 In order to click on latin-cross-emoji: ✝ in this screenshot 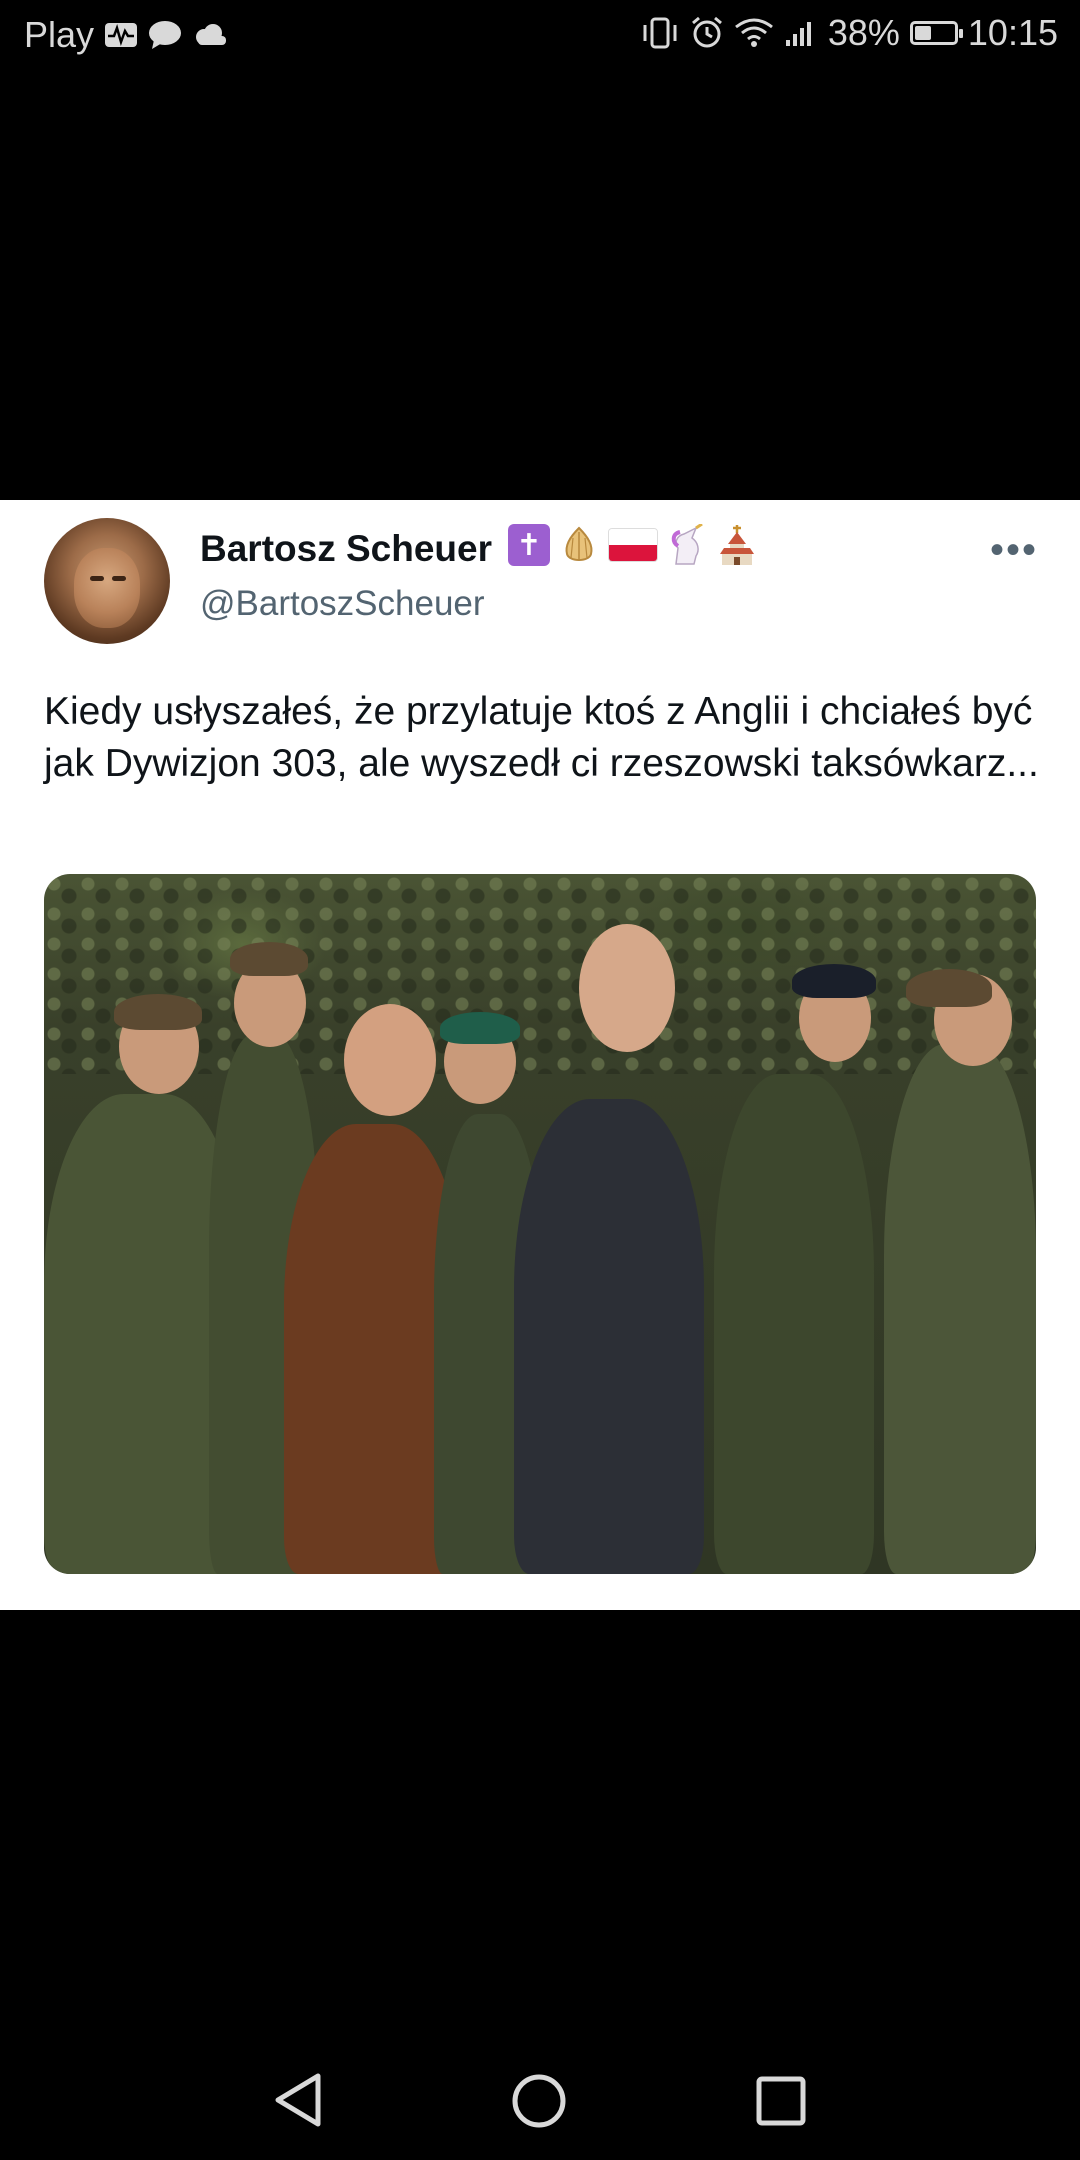, I will do `click(529, 545)`.